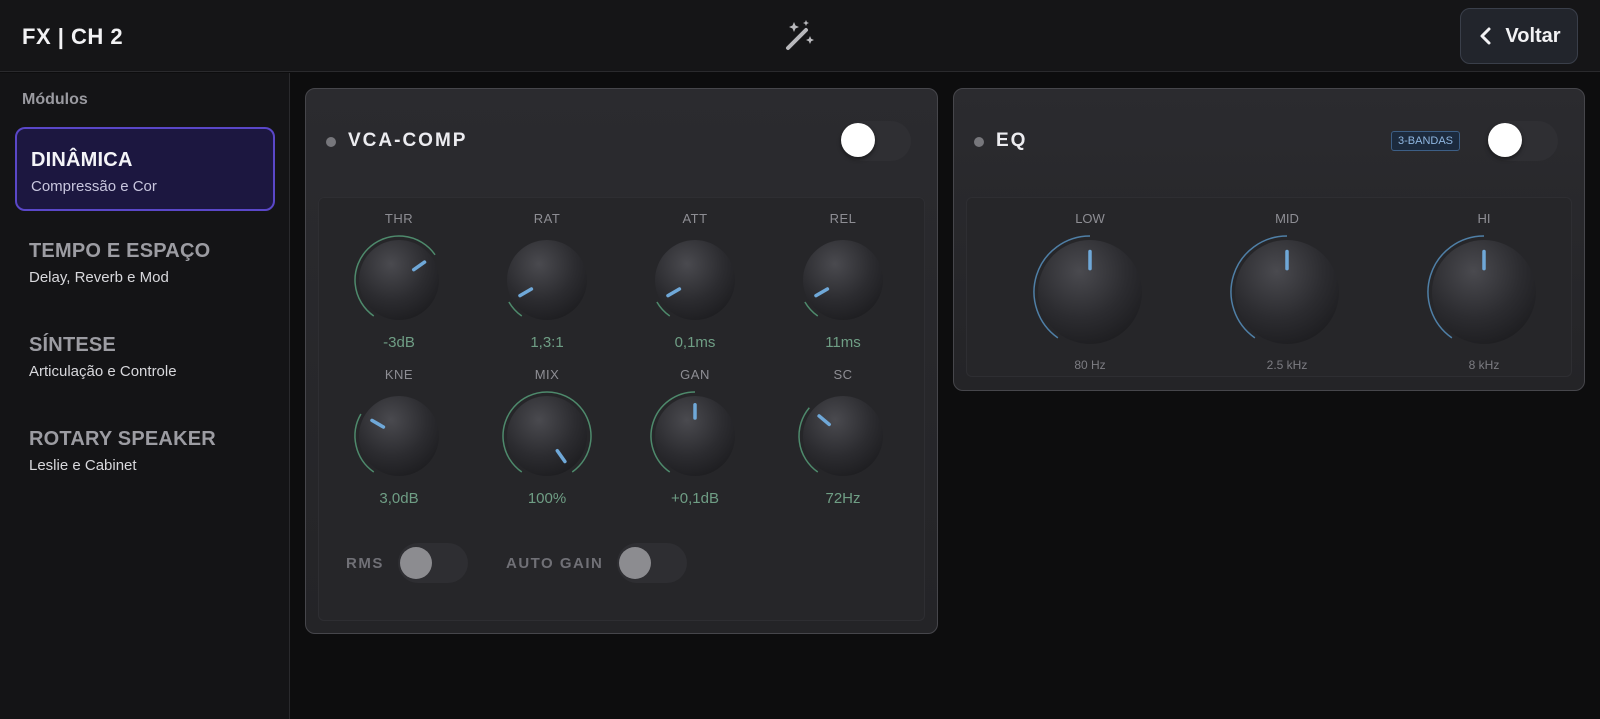  I want to click on sidebar-item-title: TEMPO E ESPAÇO, so click(120, 251).